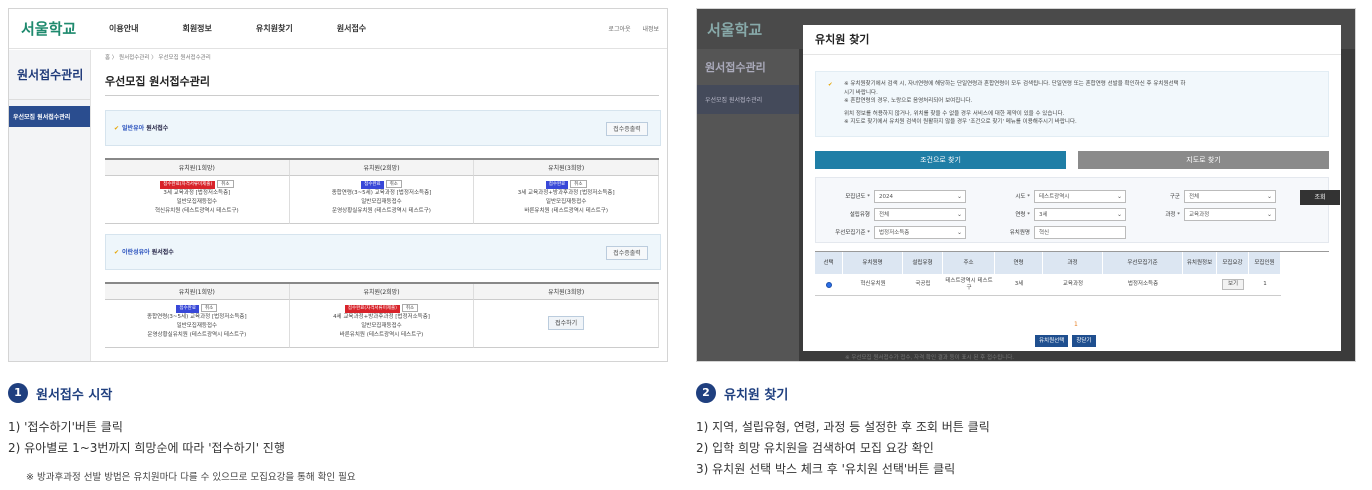  Describe the element at coordinates (274, 28) in the screenshot. I see `menu-item-find: 유치원찾기` at that location.